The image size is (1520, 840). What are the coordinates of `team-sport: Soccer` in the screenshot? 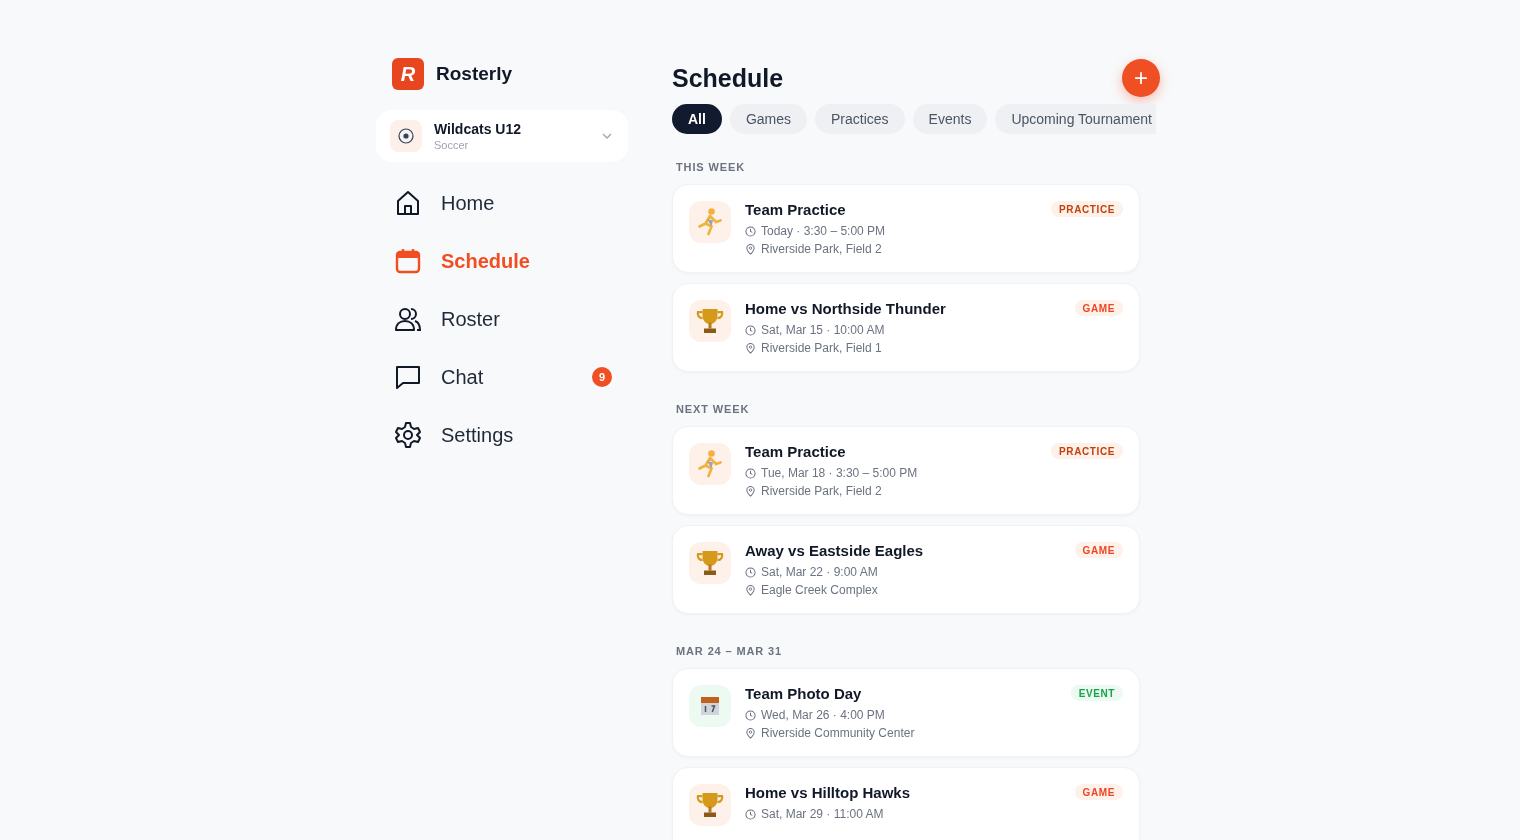 It's located at (452, 145).